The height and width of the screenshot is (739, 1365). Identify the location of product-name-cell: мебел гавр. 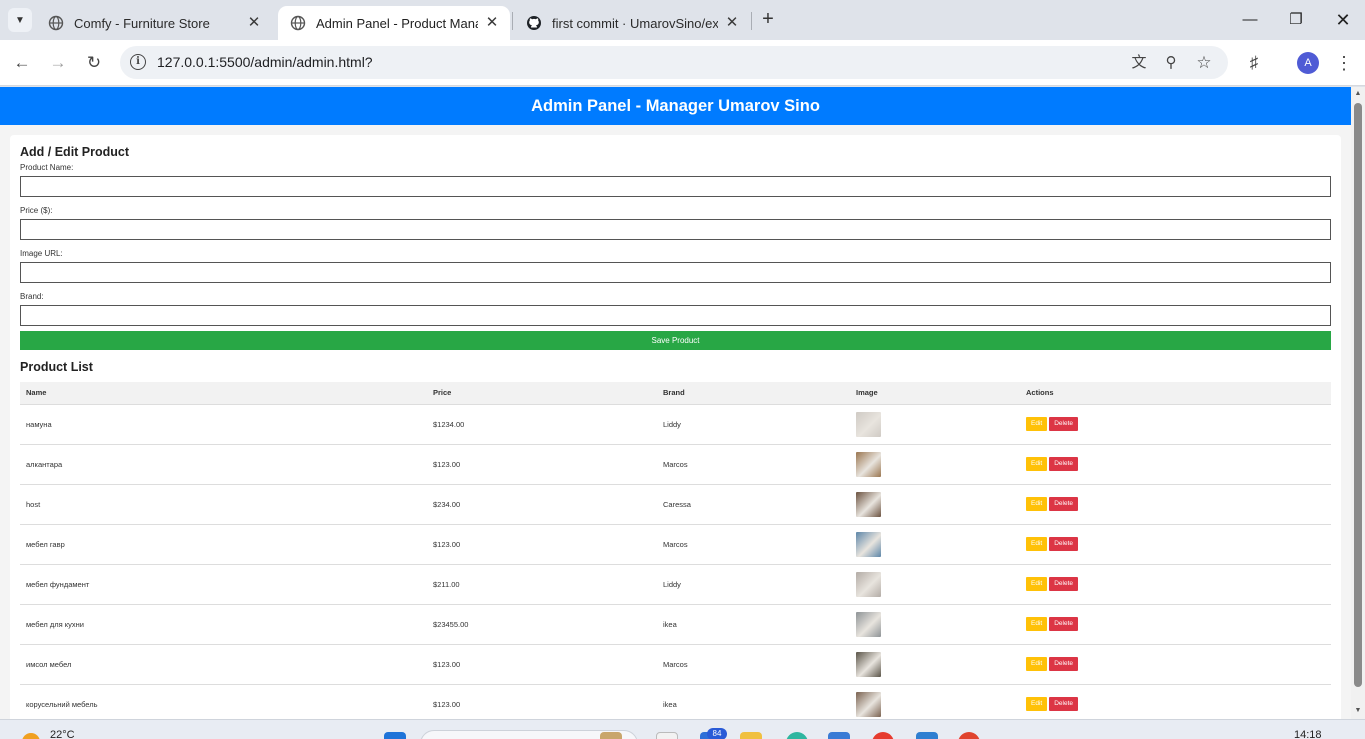
(223, 544).